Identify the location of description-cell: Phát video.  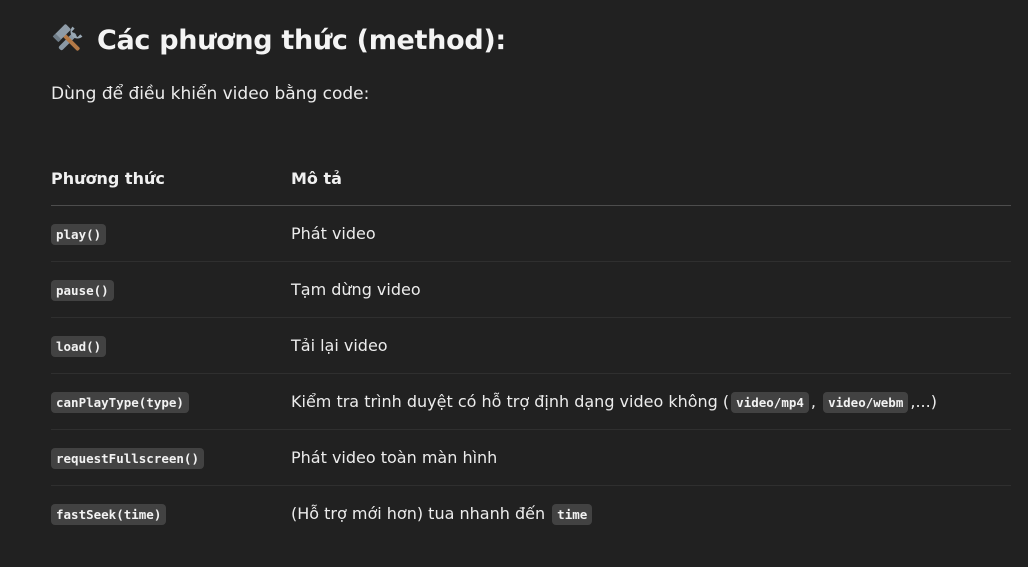
(651, 233).